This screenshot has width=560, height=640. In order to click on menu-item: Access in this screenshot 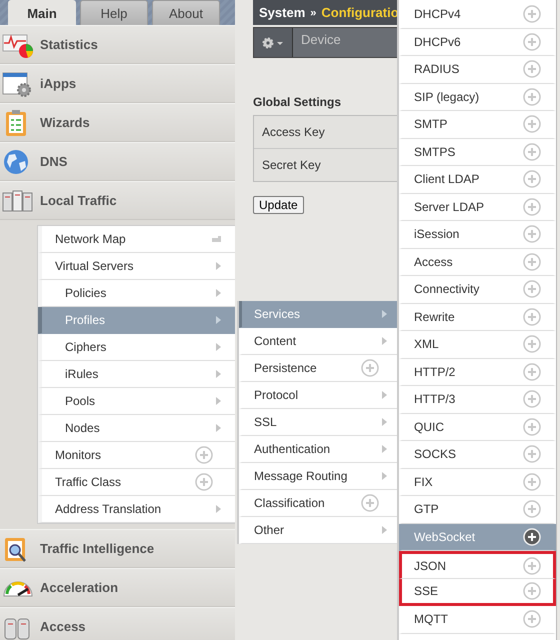, I will do `click(477, 262)`.